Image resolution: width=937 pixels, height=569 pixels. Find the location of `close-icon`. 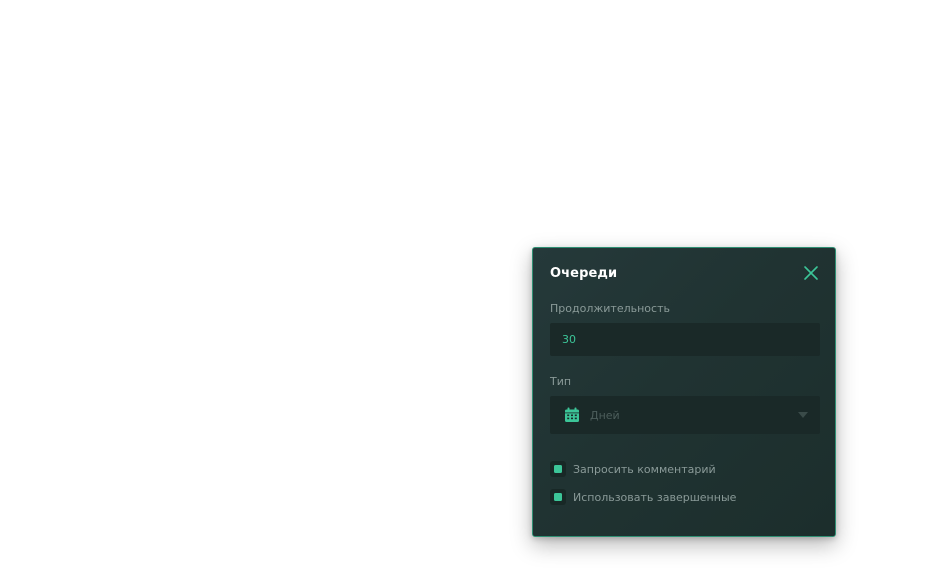

close-icon is located at coordinates (811, 273).